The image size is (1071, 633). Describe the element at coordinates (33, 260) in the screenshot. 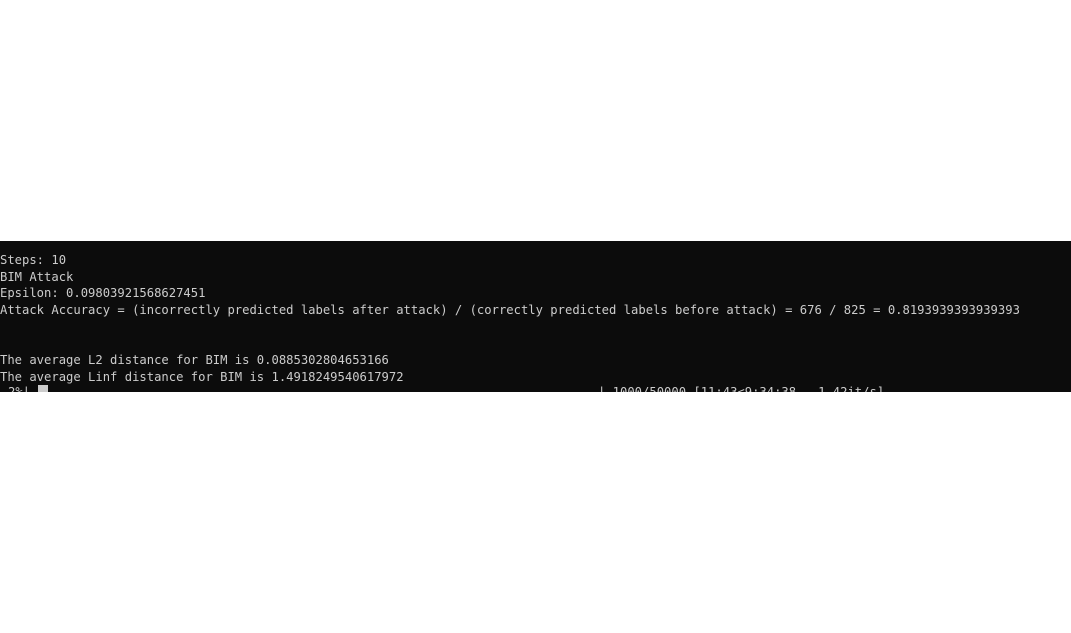

I see `terminal-line-steps: Steps: 10` at that location.